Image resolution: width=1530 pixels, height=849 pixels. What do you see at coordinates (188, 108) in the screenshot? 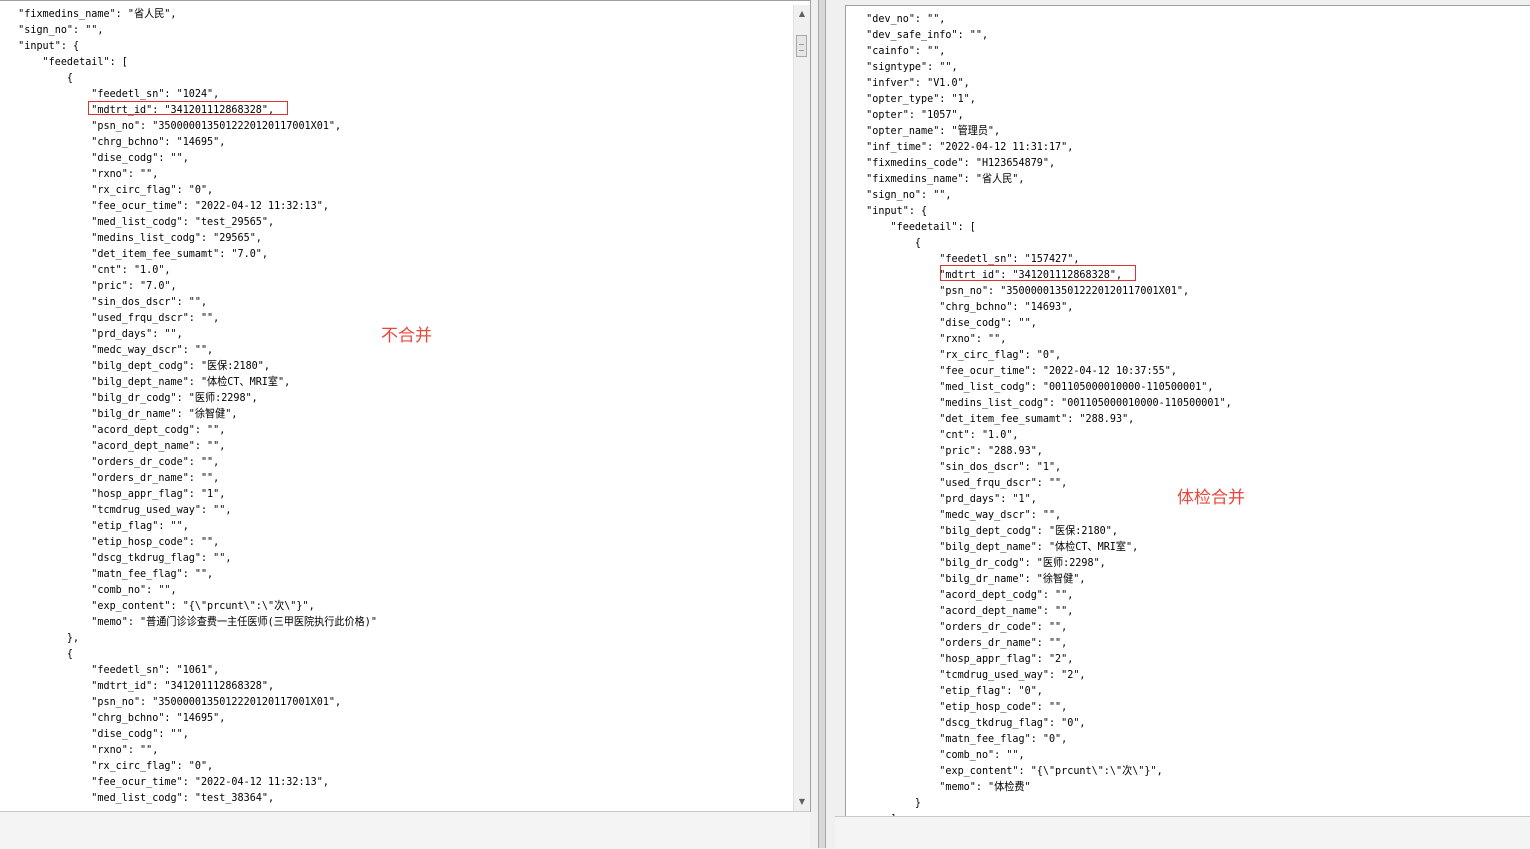
I see `left-mdtrt-id-highlight` at bounding box center [188, 108].